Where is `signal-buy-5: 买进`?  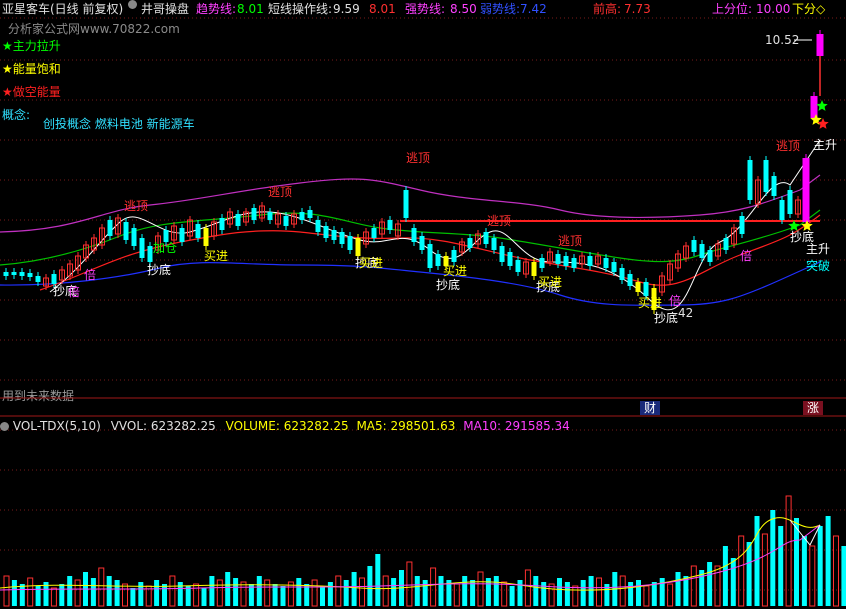 signal-buy-5: 买进 is located at coordinates (650, 303).